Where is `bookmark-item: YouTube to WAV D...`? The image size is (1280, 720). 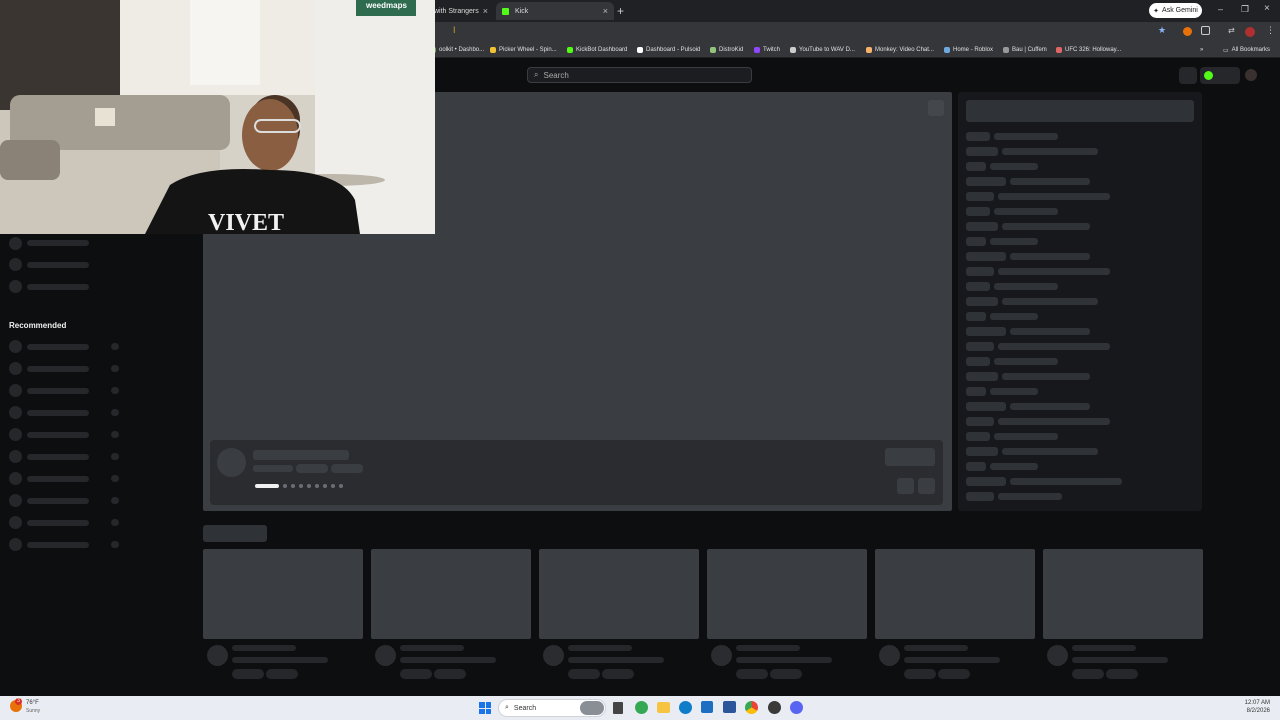
bookmark-item: YouTube to WAV D... is located at coordinates (822, 50).